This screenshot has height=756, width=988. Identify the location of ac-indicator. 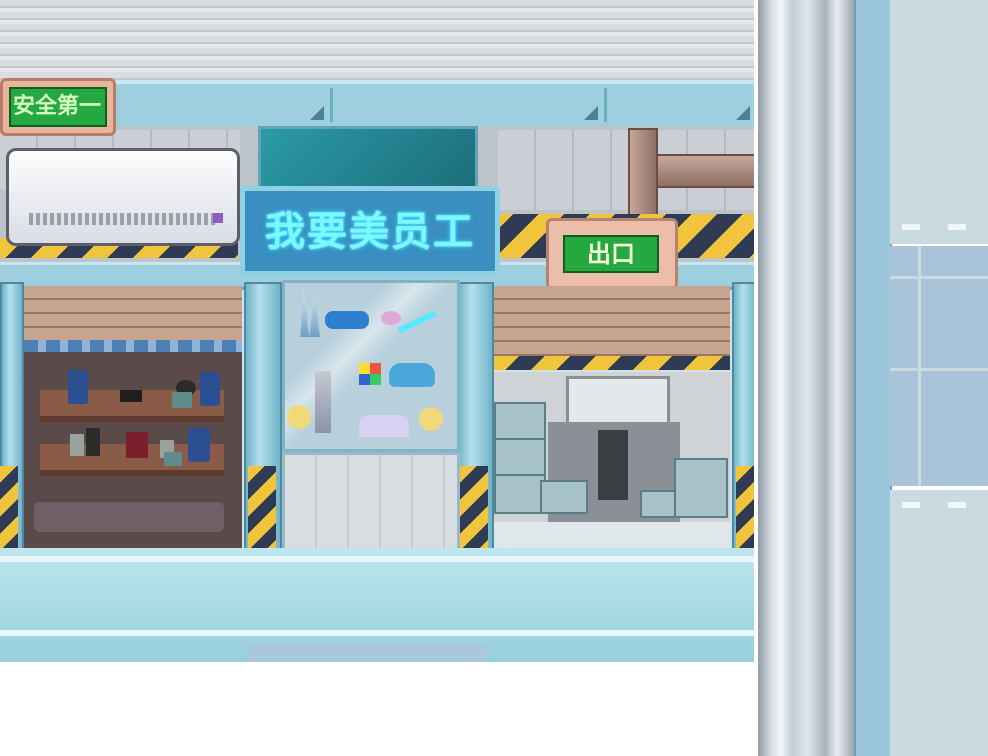
(218, 218).